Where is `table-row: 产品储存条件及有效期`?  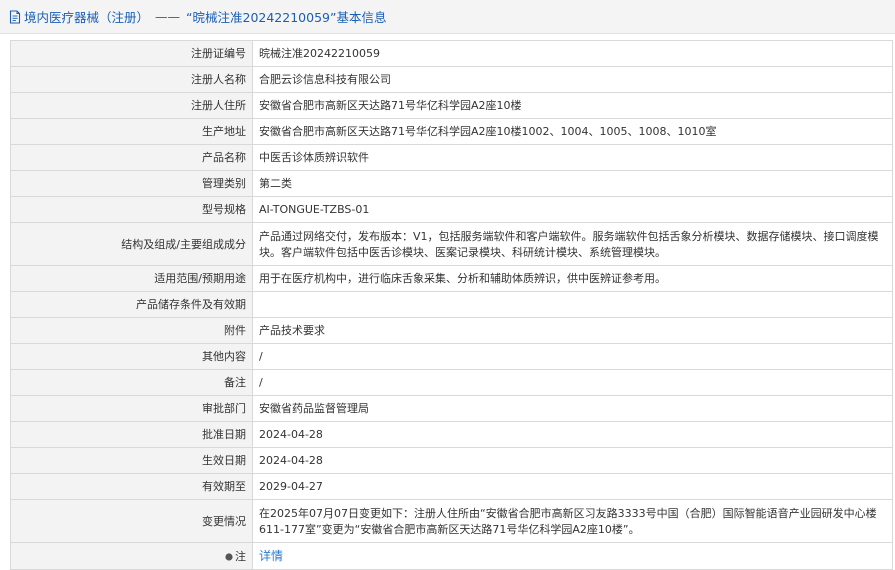
table-row: 产品储存条件及有效期 is located at coordinates (451, 304).